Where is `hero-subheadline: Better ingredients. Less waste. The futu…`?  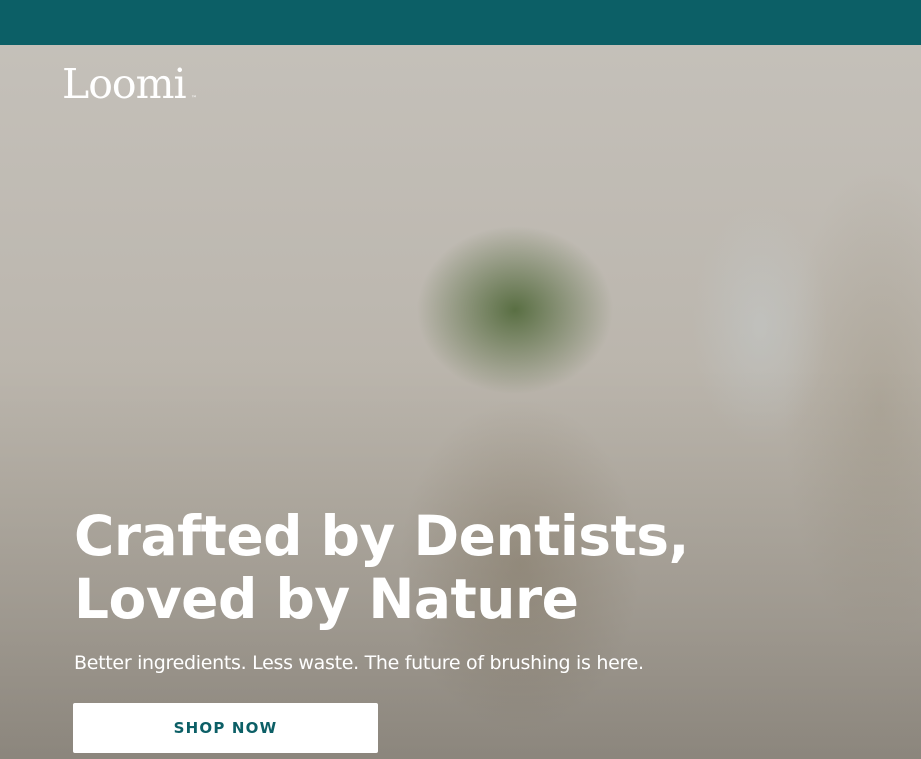
hero-subheadline: Better ingredients. Less waste. The futu… is located at coordinates (359, 663).